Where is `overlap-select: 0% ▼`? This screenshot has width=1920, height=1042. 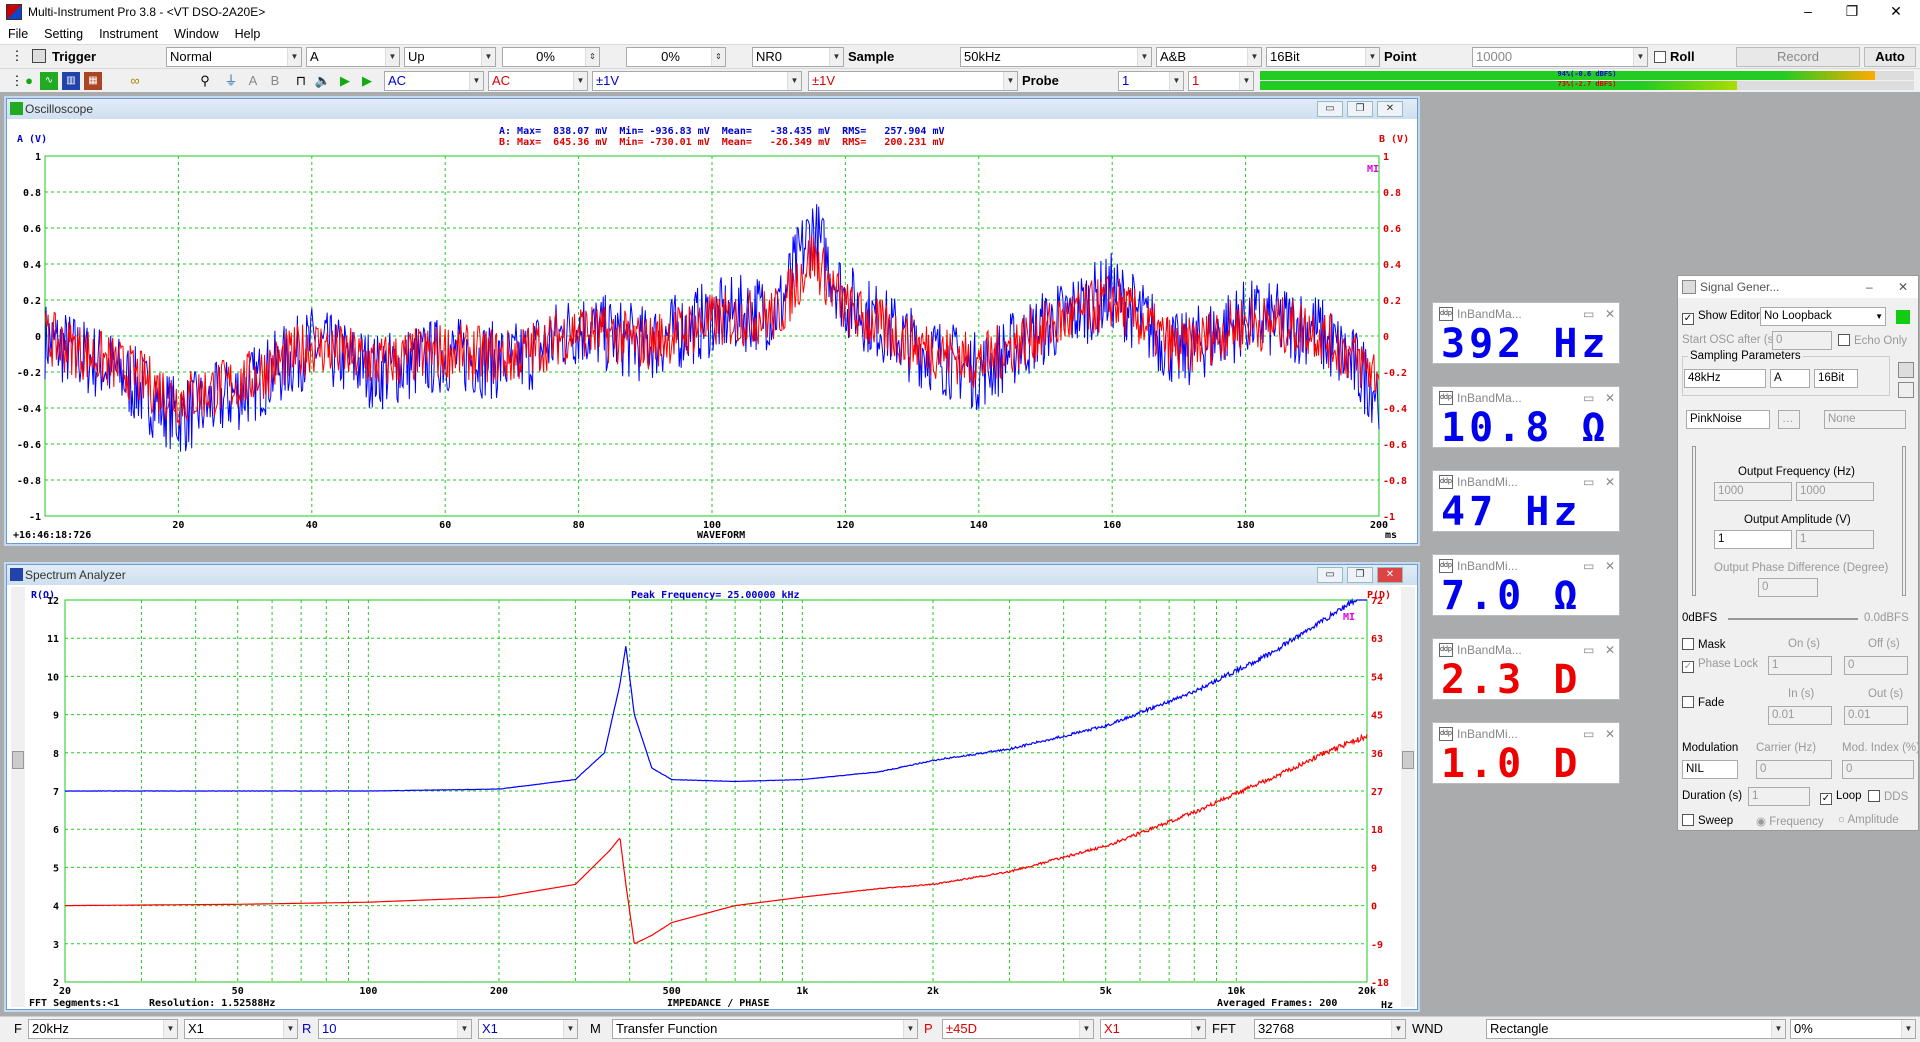
overlap-select: 0% ▼ is located at coordinates (1853, 1029).